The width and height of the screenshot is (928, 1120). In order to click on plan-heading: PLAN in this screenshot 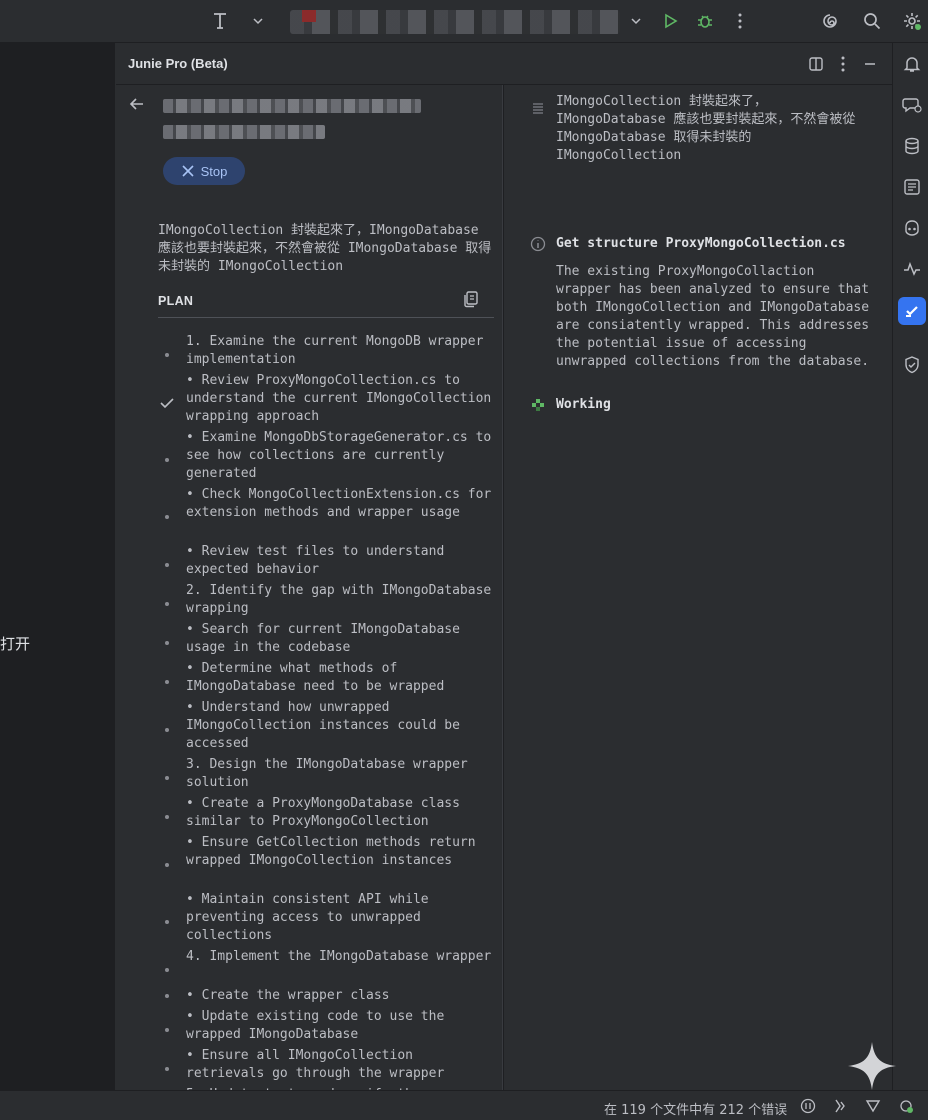, I will do `click(176, 301)`.